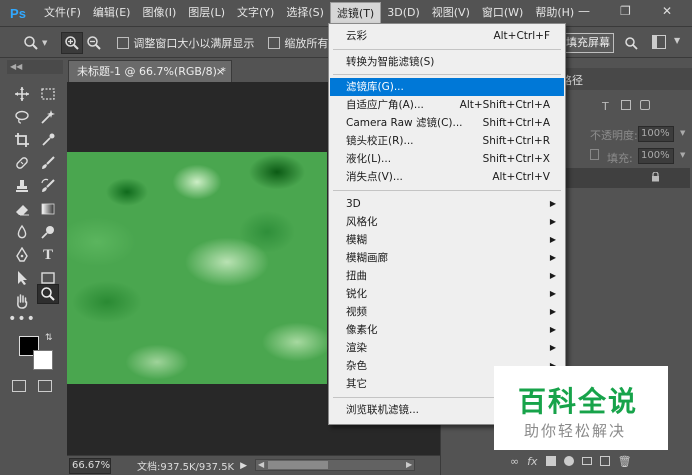 The width and height of the screenshot is (692, 475). What do you see at coordinates (625, 11) in the screenshot?
I see `restore-icon: ❐` at bounding box center [625, 11].